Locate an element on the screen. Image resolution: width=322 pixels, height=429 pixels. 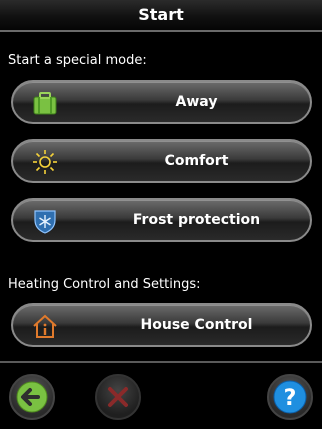
special-mode-label: Start a special mode: is located at coordinates (77, 60).